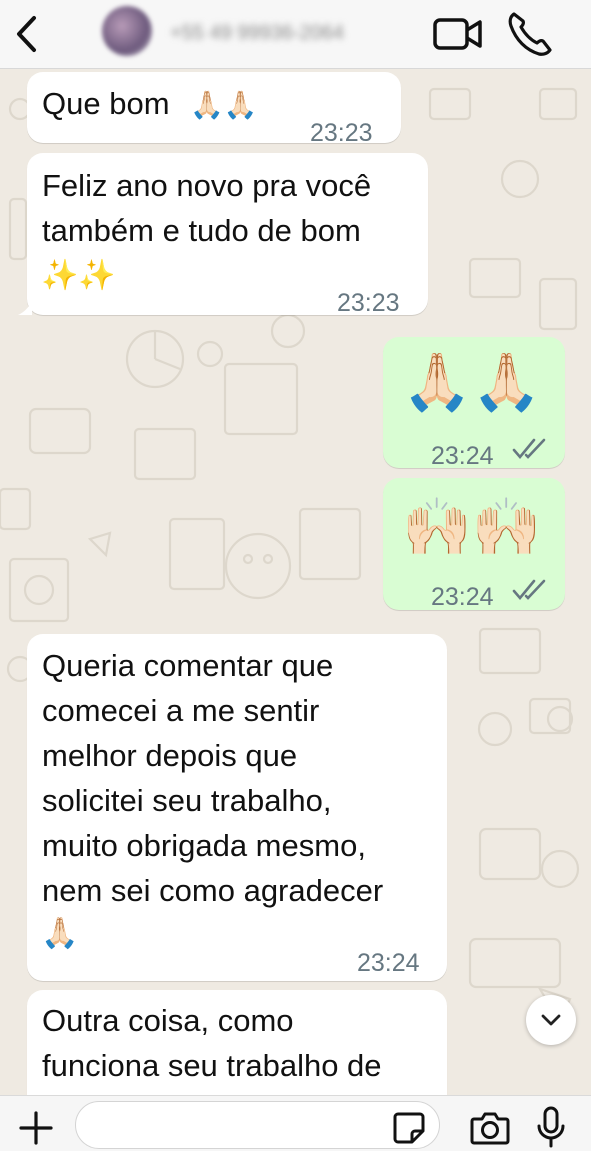  Describe the element at coordinates (170, 755) in the screenshot. I see `message-line: melhor depois que` at that location.